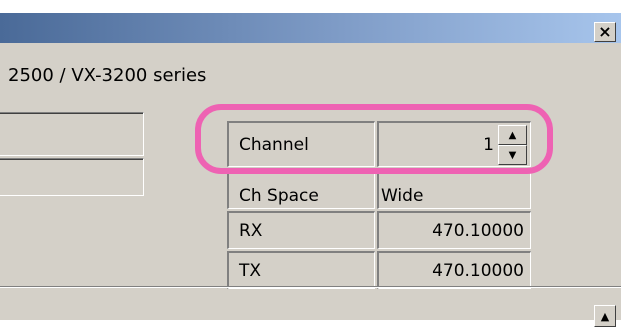 Image resolution: width=621 pixels, height=327 pixels. I want to click on channel-spinner: ▲ ▼, so click(512, 145).